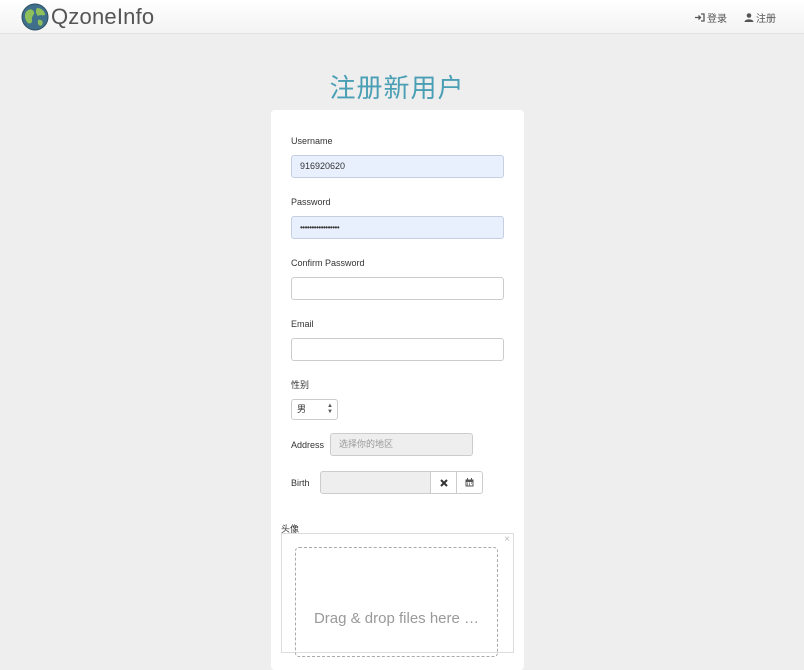  What do you see at coordinates (700, 17) in the screenshot?
I see `sign-in-icon` at bounding box center [700, 17].